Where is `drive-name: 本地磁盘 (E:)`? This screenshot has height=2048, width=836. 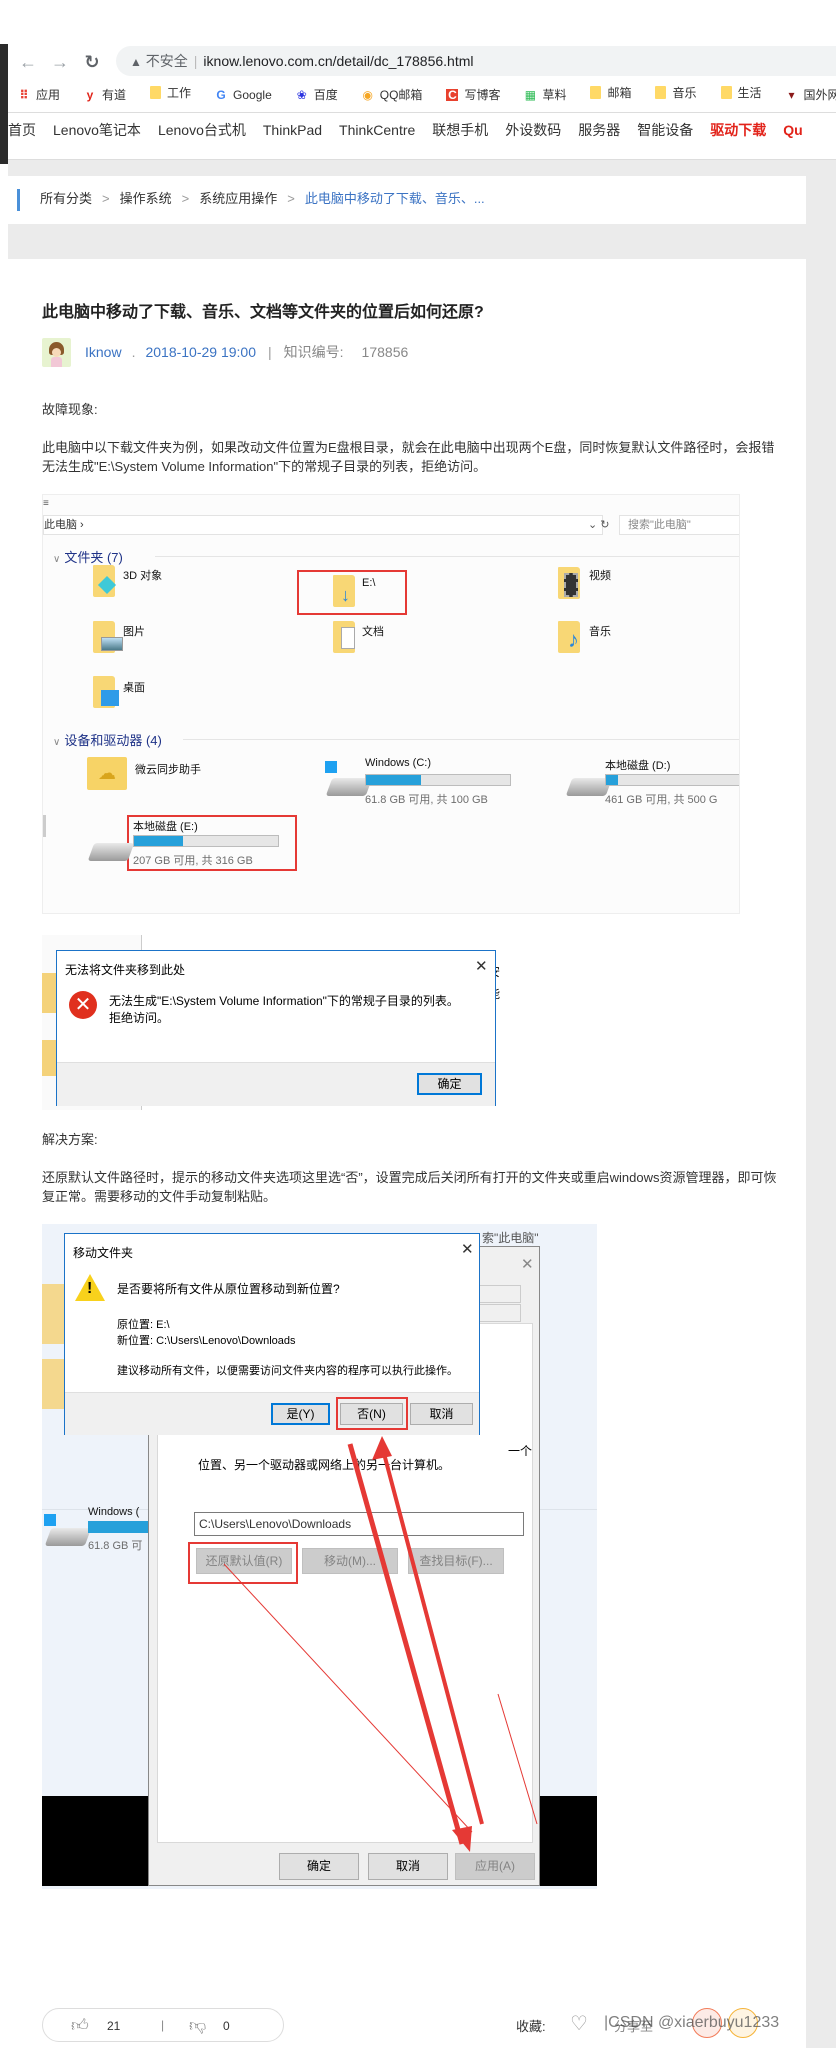 drive-name: 本地磁盘 (E:) is located at coordinates (165, 827).